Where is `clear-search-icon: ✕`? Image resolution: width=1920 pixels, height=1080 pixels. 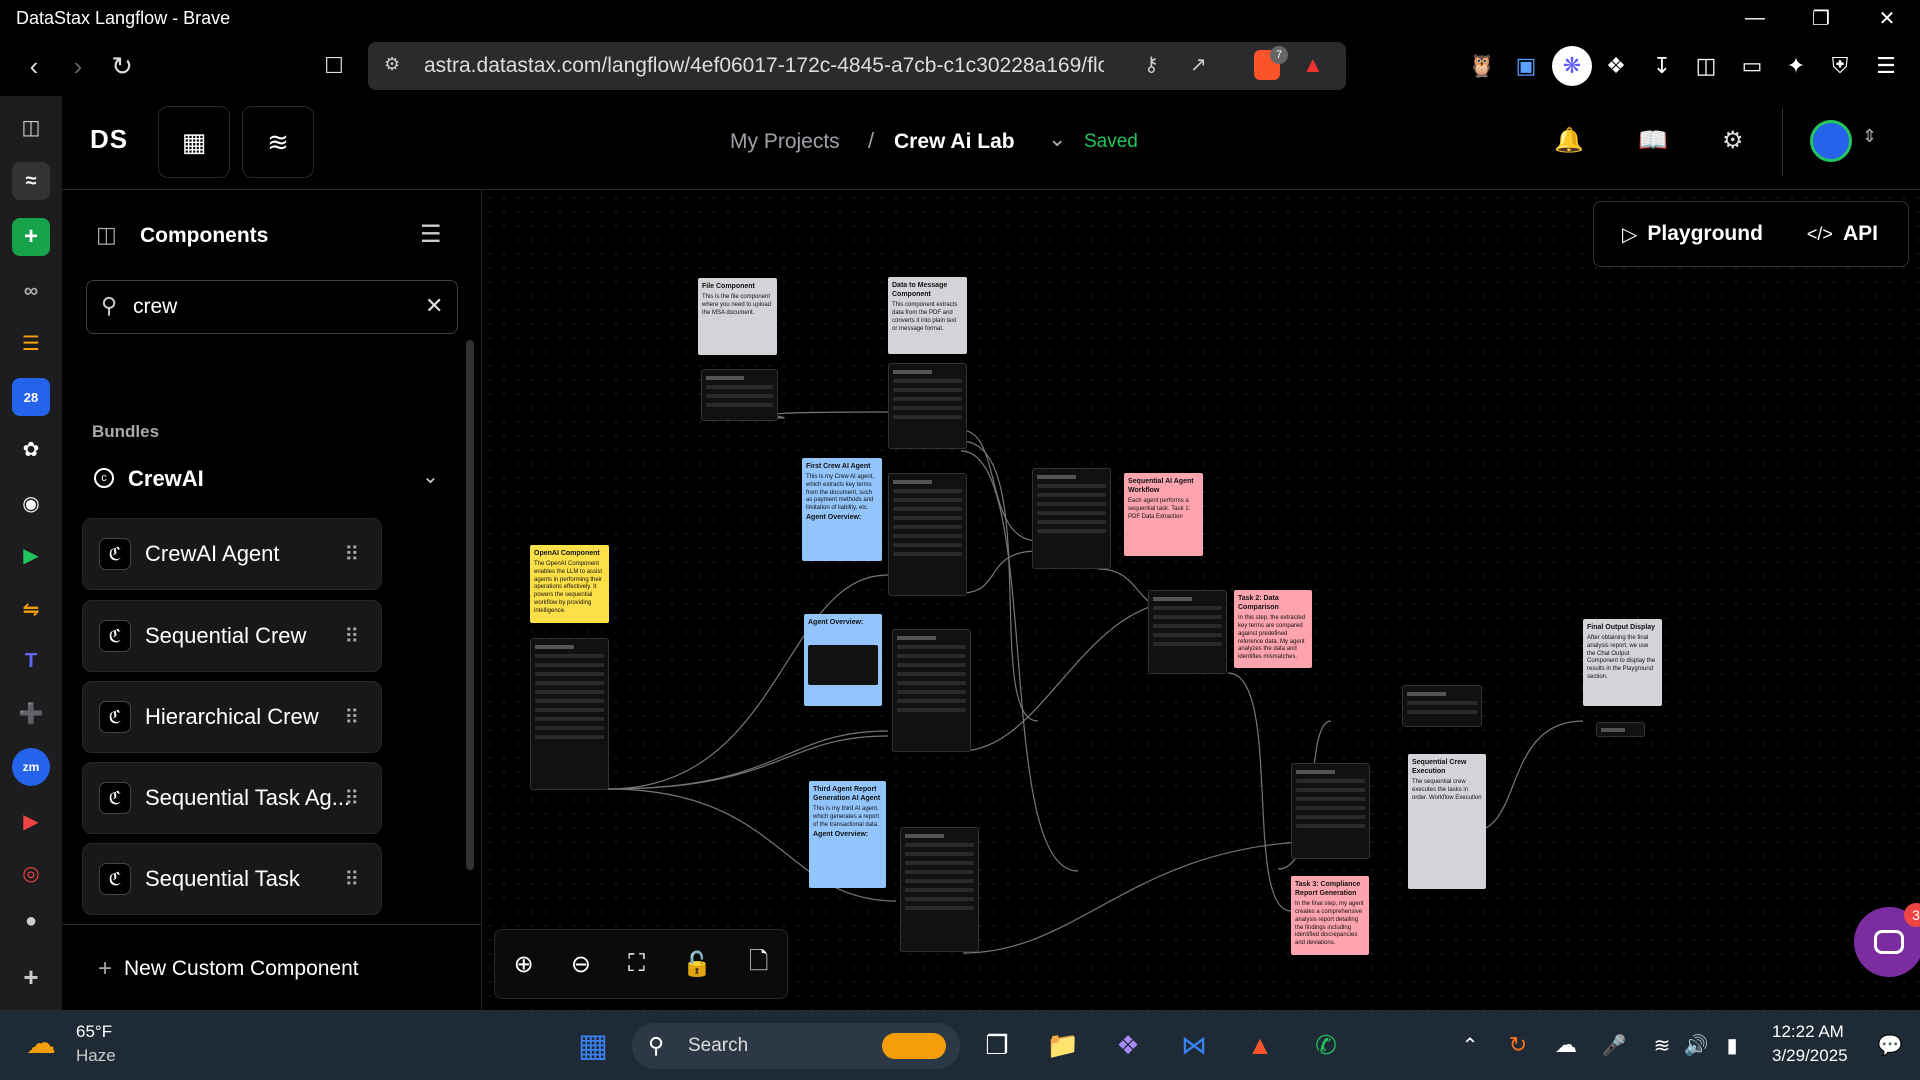
clear-search-icon: ✕ is located at coordinates (434, 306).